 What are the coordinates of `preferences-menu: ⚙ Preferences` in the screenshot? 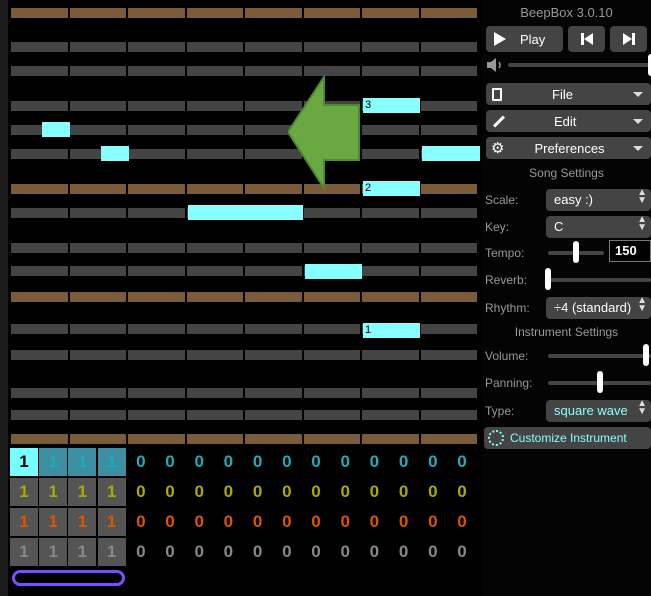 It's located at (568, 148).